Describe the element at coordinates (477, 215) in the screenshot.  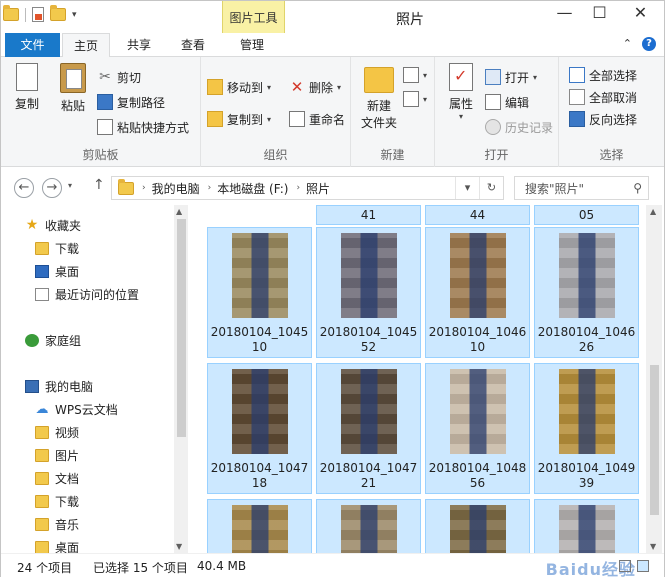
I see `file-tile: 44` at that location.